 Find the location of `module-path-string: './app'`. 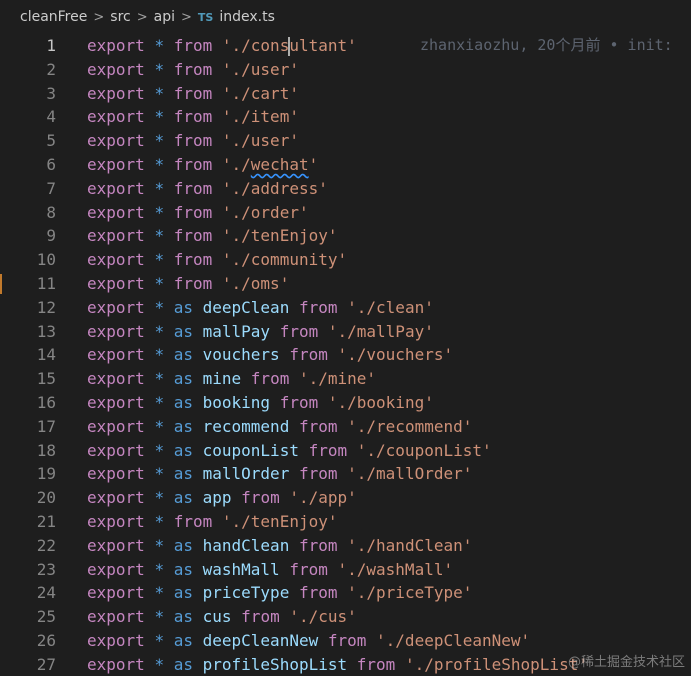

module-path-string: './app' is located at coordinates (323, 498).